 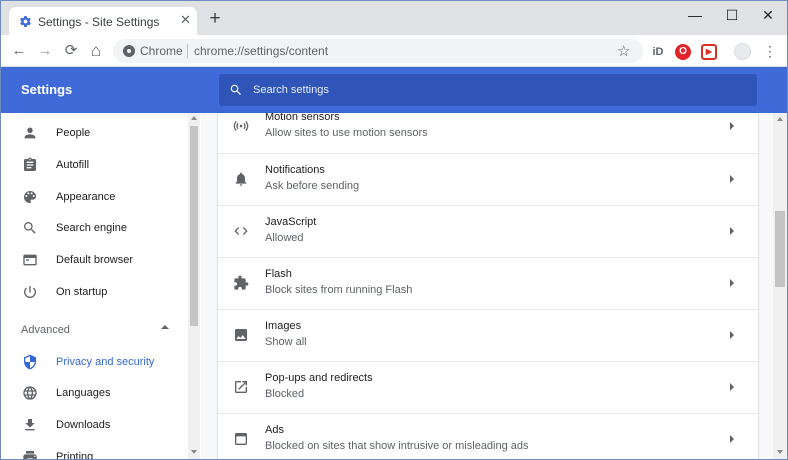 I want to click on row-images: Images Show all, so click(x=488, y=335).